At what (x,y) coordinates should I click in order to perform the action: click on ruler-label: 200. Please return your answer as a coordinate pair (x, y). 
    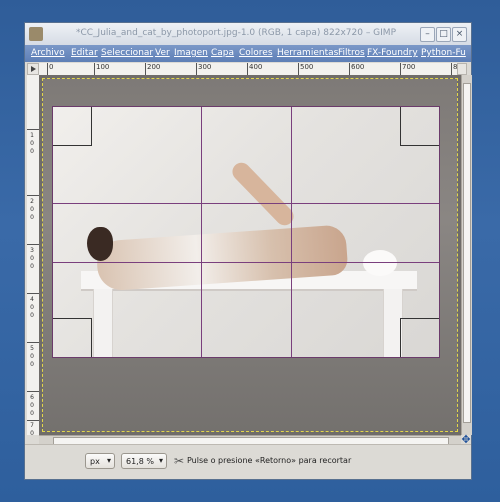
    Looking at the image, I should click on (154, 67).